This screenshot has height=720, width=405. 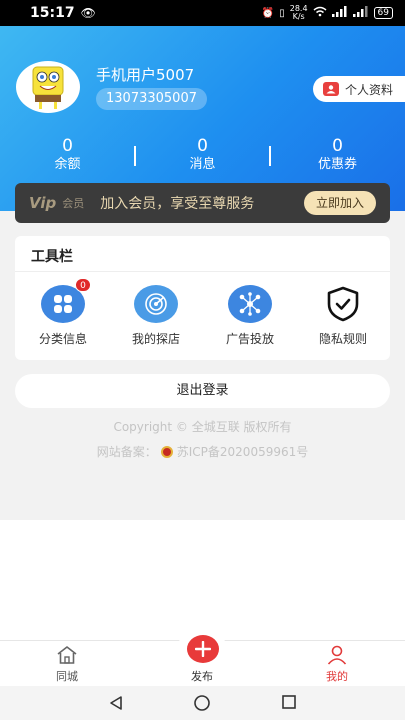 I want to click on id-card-icon, so click(x=330, y=89).